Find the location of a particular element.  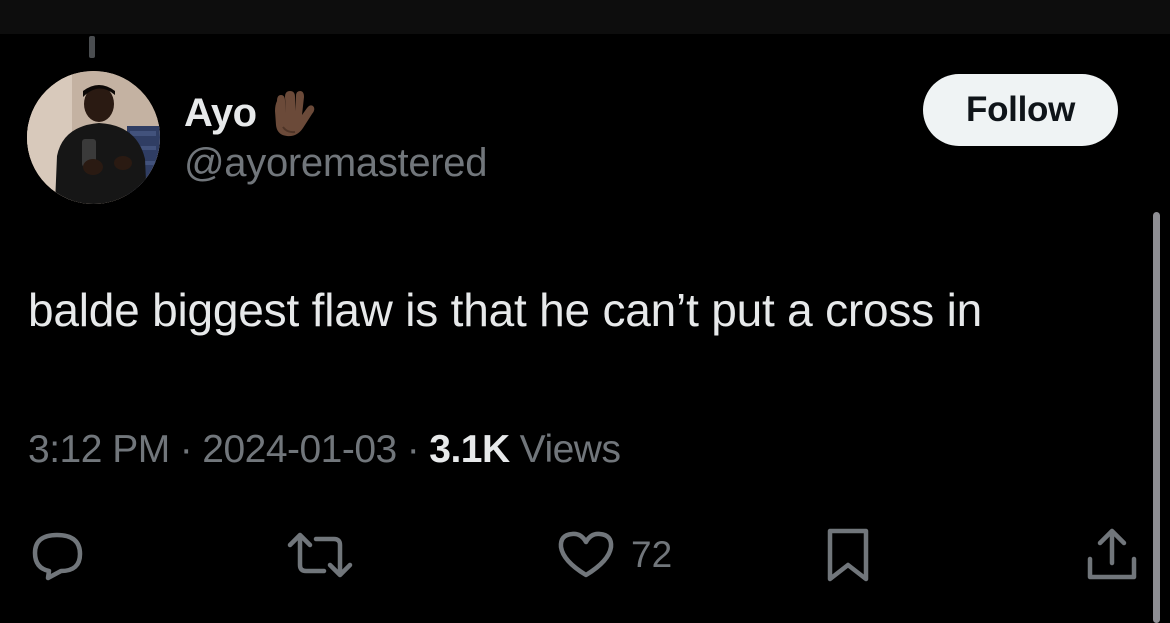

share-button is located at coordinates (1112, 555).